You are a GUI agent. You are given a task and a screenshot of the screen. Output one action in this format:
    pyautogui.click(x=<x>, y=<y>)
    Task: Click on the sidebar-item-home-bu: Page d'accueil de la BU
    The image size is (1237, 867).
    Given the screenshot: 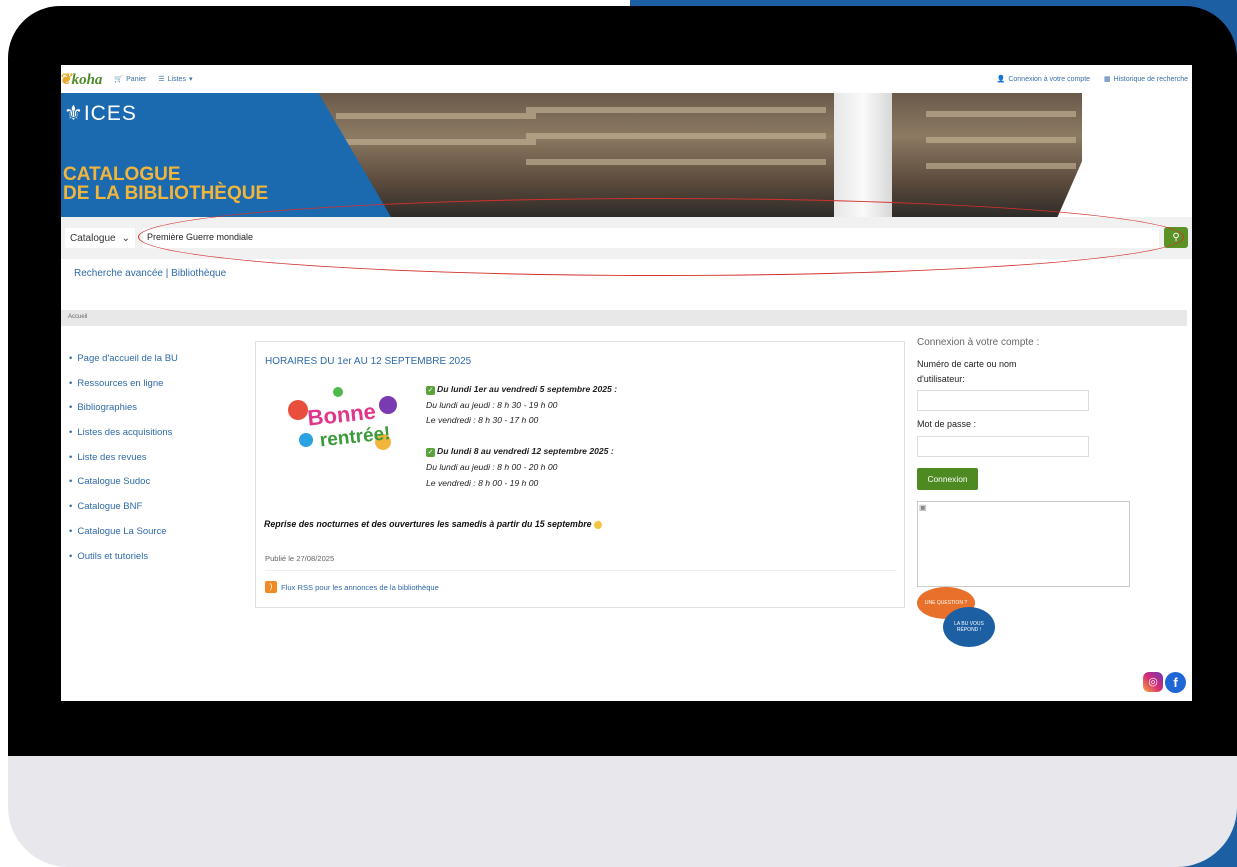 What is the action you would take?
    pyautogui.click(x=123, y=365)
    